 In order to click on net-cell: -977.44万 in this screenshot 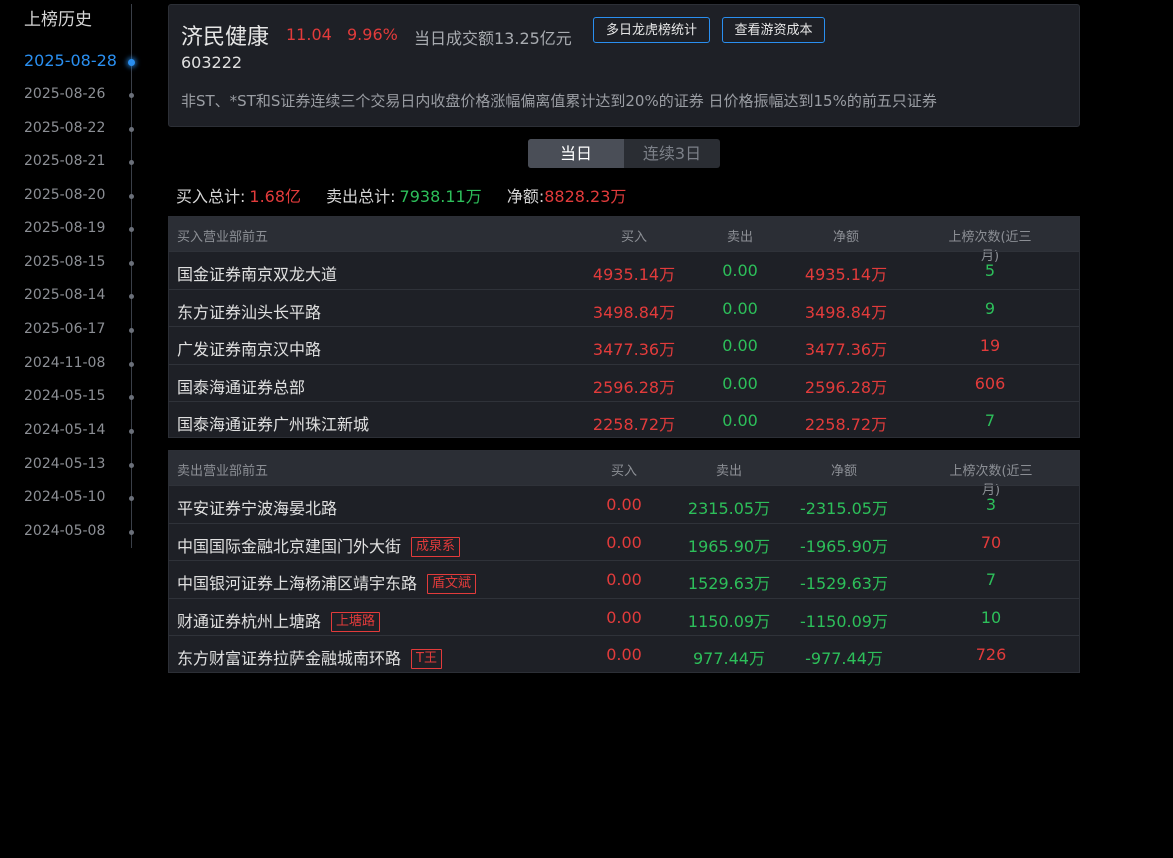, I will do `click(844, 658)`.